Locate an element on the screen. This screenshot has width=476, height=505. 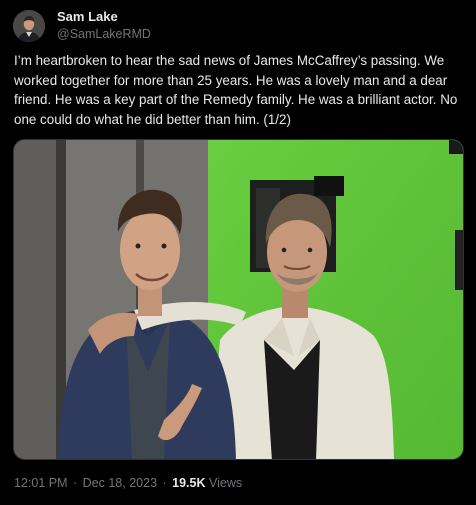
author-display-name: Sam Lake is located at coordinates (104, 17).